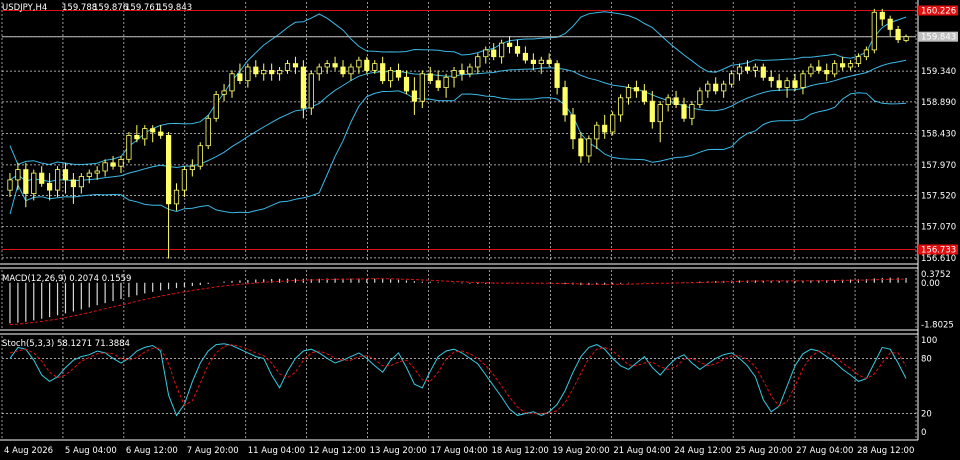 The width and height of the screenshot is (960, 460). Describe the element at coordinates (938, 166) in the screenshot. I see `price-tick-label: 157.970` at that location.